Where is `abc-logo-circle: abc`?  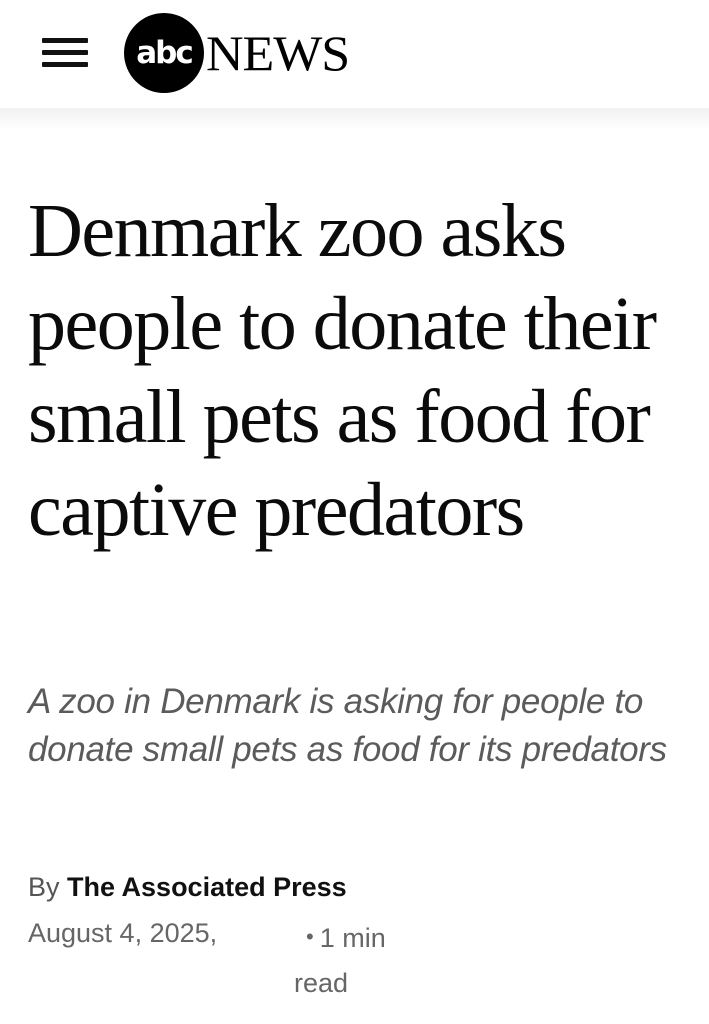 abc-logo-circle: abc is located at coordinates (164, 53).